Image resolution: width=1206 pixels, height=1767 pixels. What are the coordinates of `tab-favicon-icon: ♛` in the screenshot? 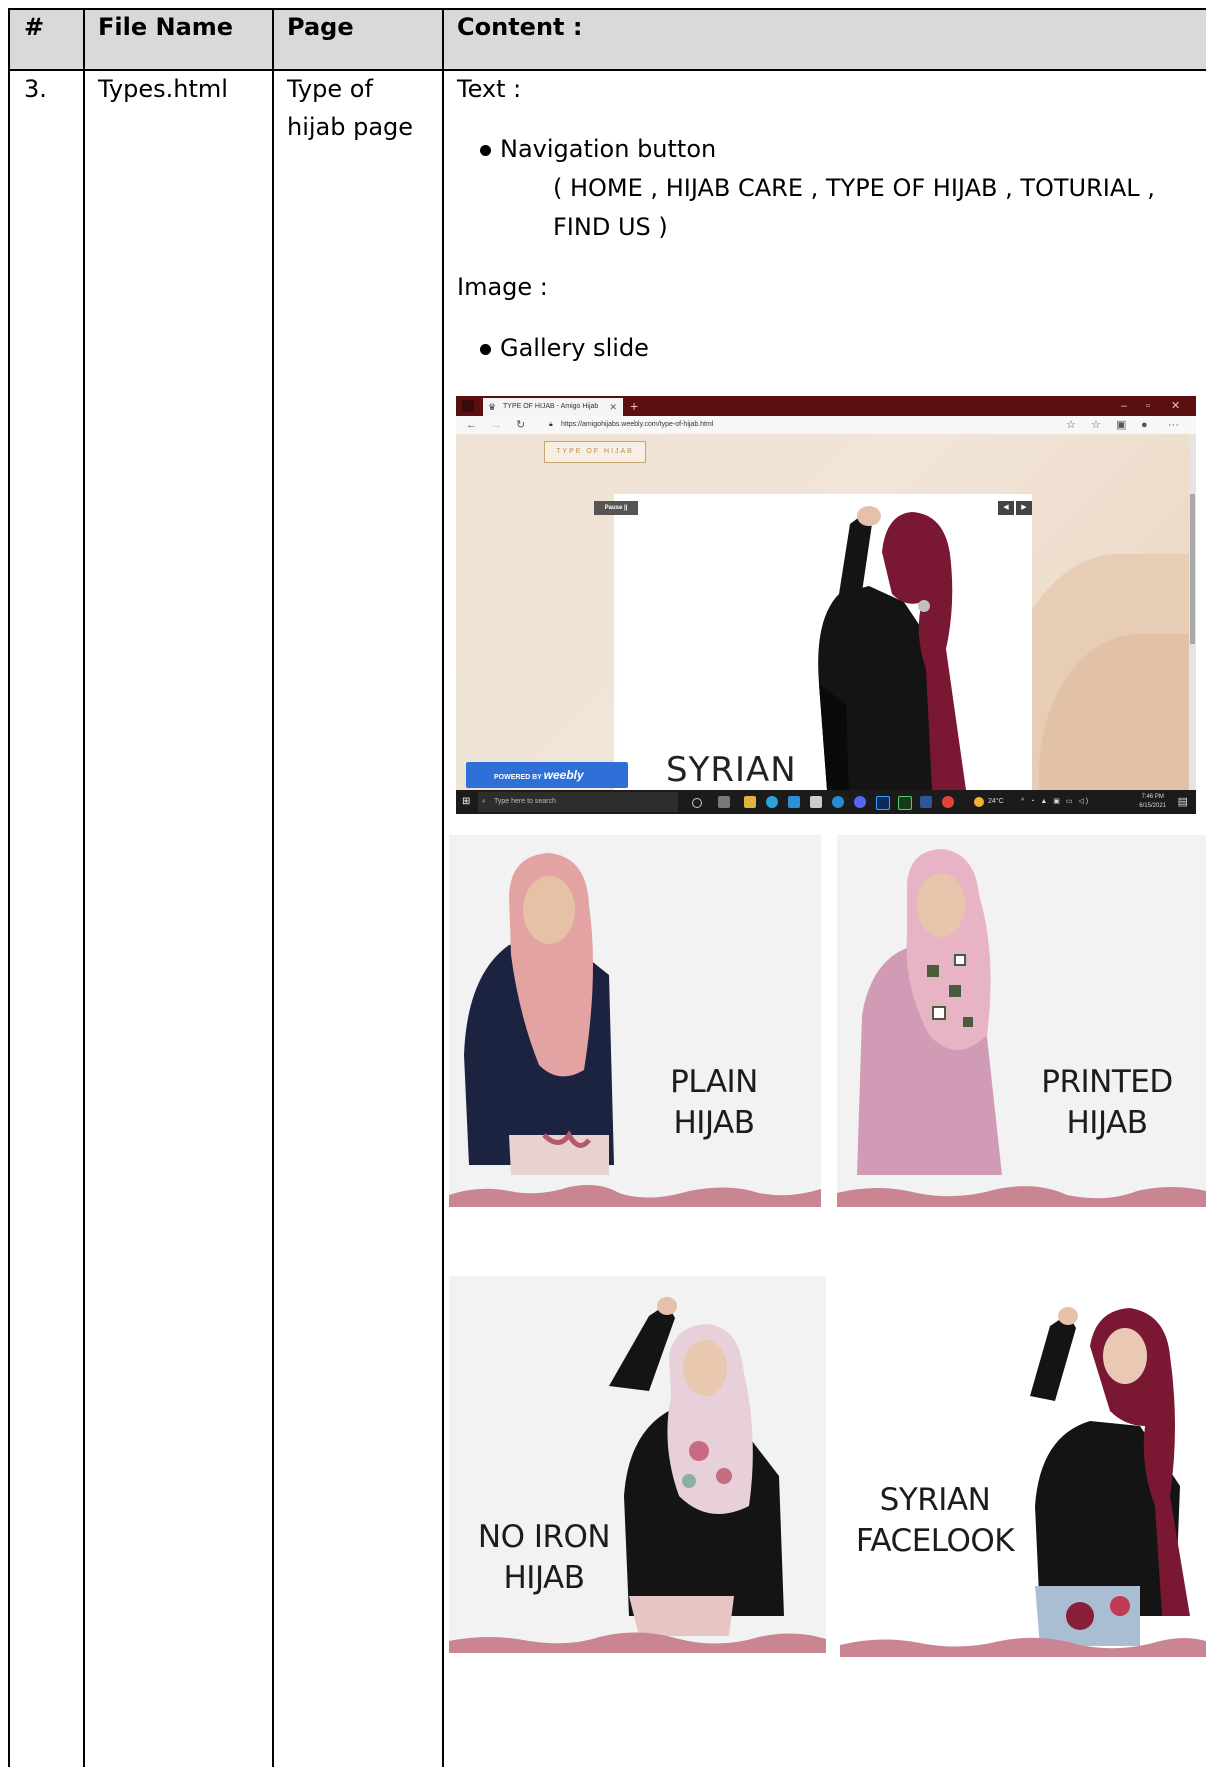 It's located at (492, 407).